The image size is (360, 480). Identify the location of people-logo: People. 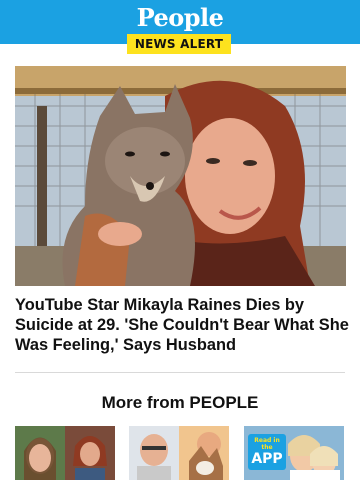
(180, 17).